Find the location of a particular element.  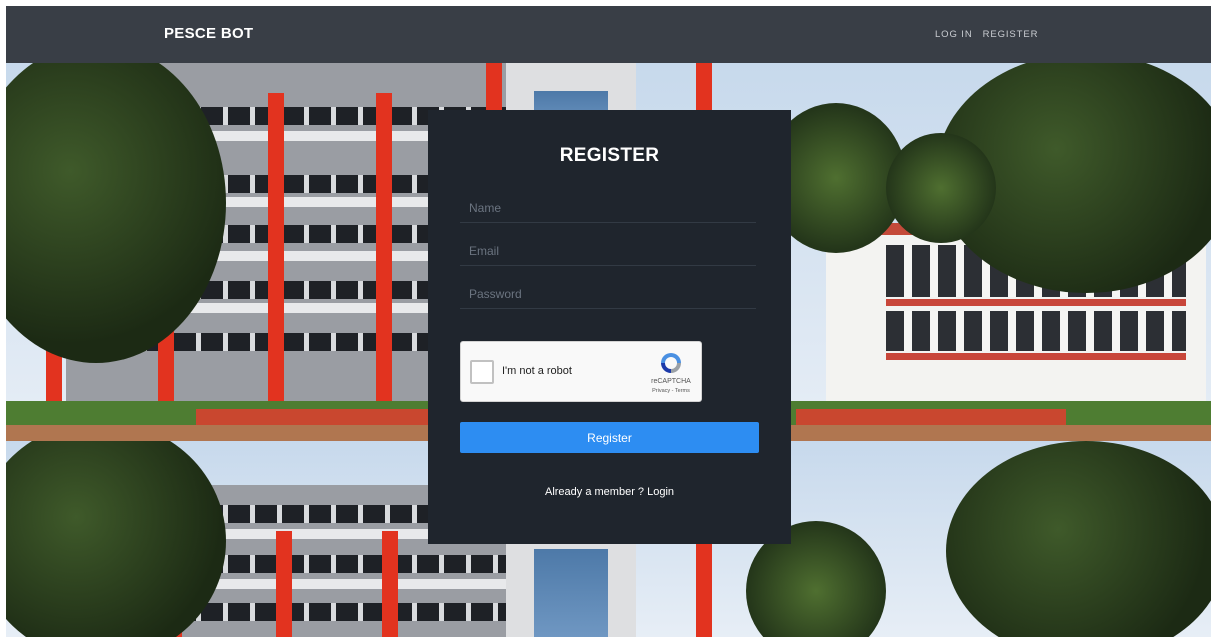

nav-register-link: REGISTER is located at coordinates (1011, 34).